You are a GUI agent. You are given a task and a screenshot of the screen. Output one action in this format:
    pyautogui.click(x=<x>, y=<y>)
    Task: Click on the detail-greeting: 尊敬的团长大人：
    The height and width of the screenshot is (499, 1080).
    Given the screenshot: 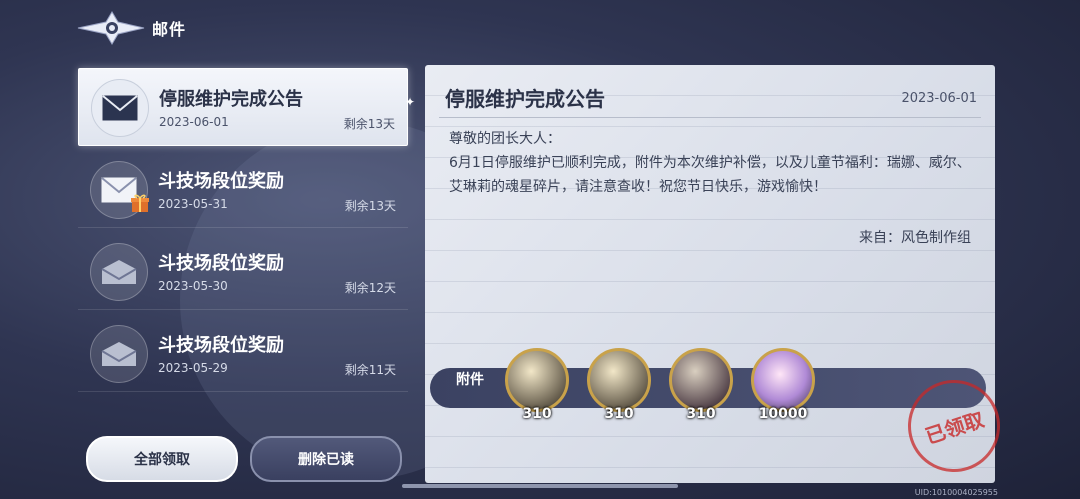 What is the action you would take?
    pyautogui.click(x=505, y=139)
    